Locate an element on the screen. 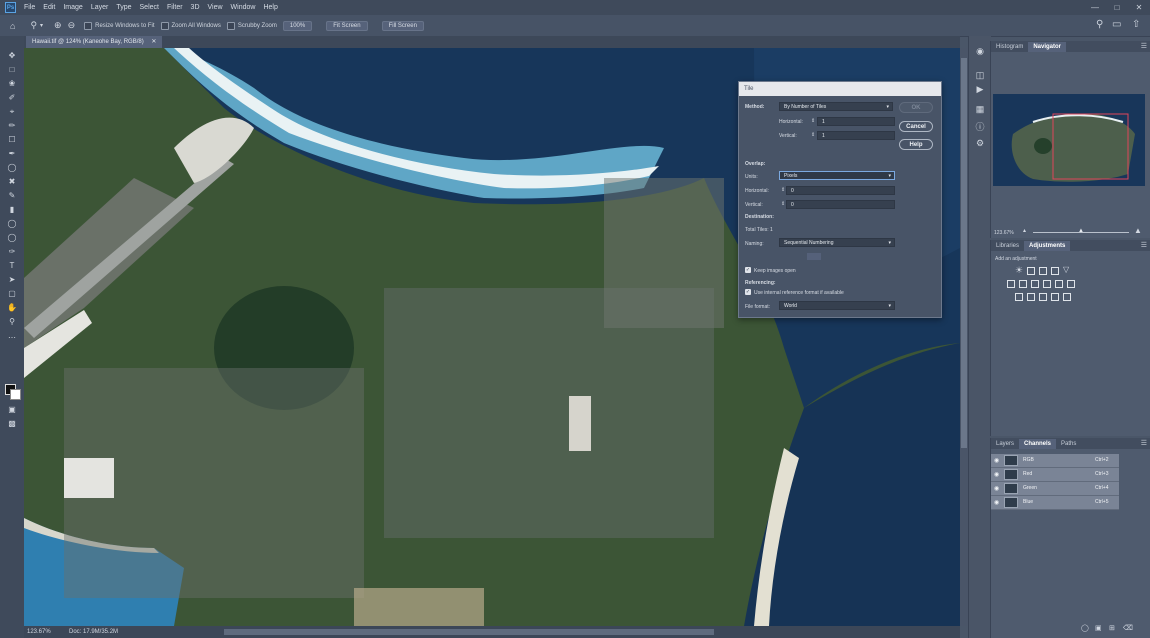 This screenshot has height=638, width=1150. exposure-icon is located at coordinates (1055, 271).